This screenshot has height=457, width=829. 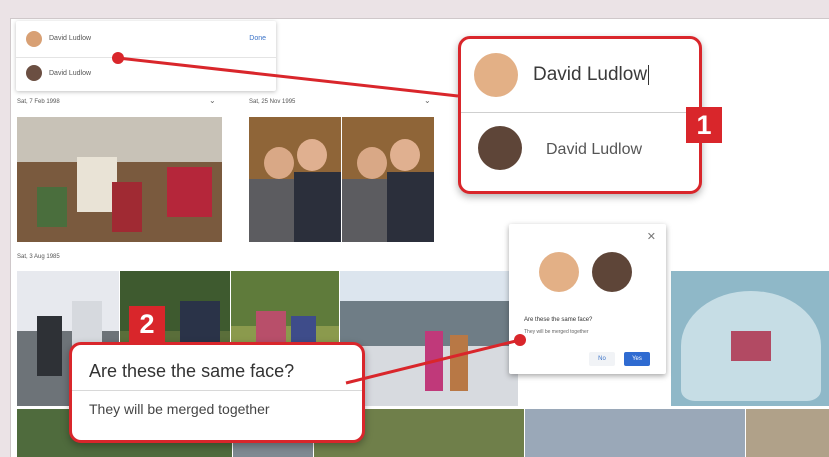 I want to click on merge-question: Are these the same face?, so click(x=558, y=320).